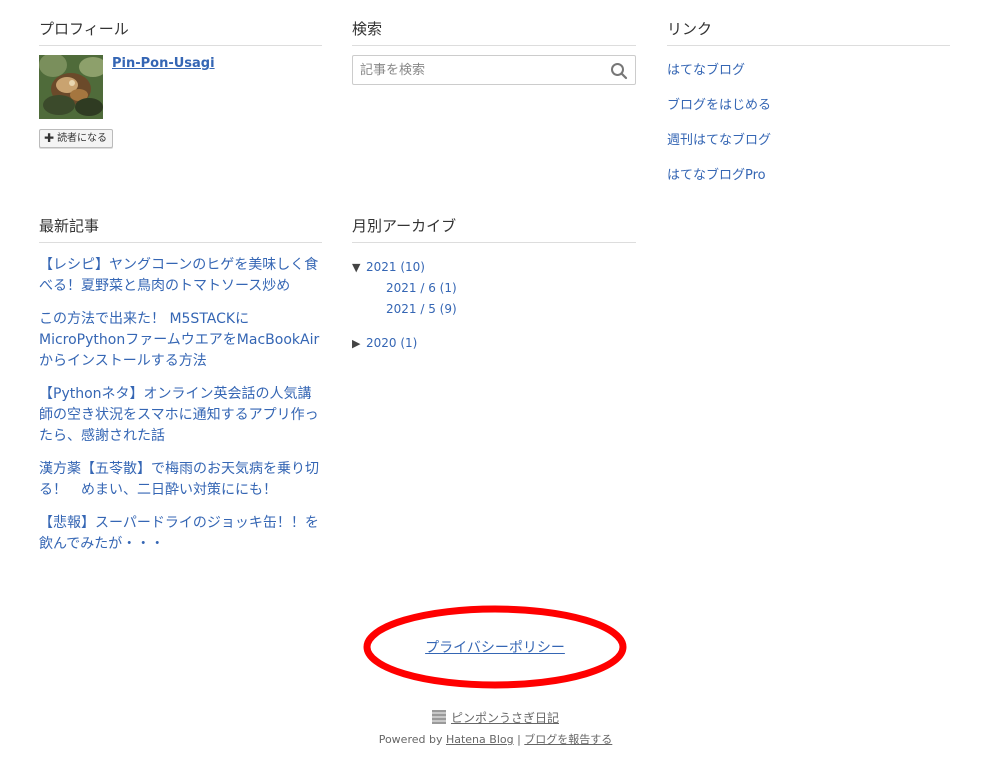  I want to click on search-icon, so click(619, 71).